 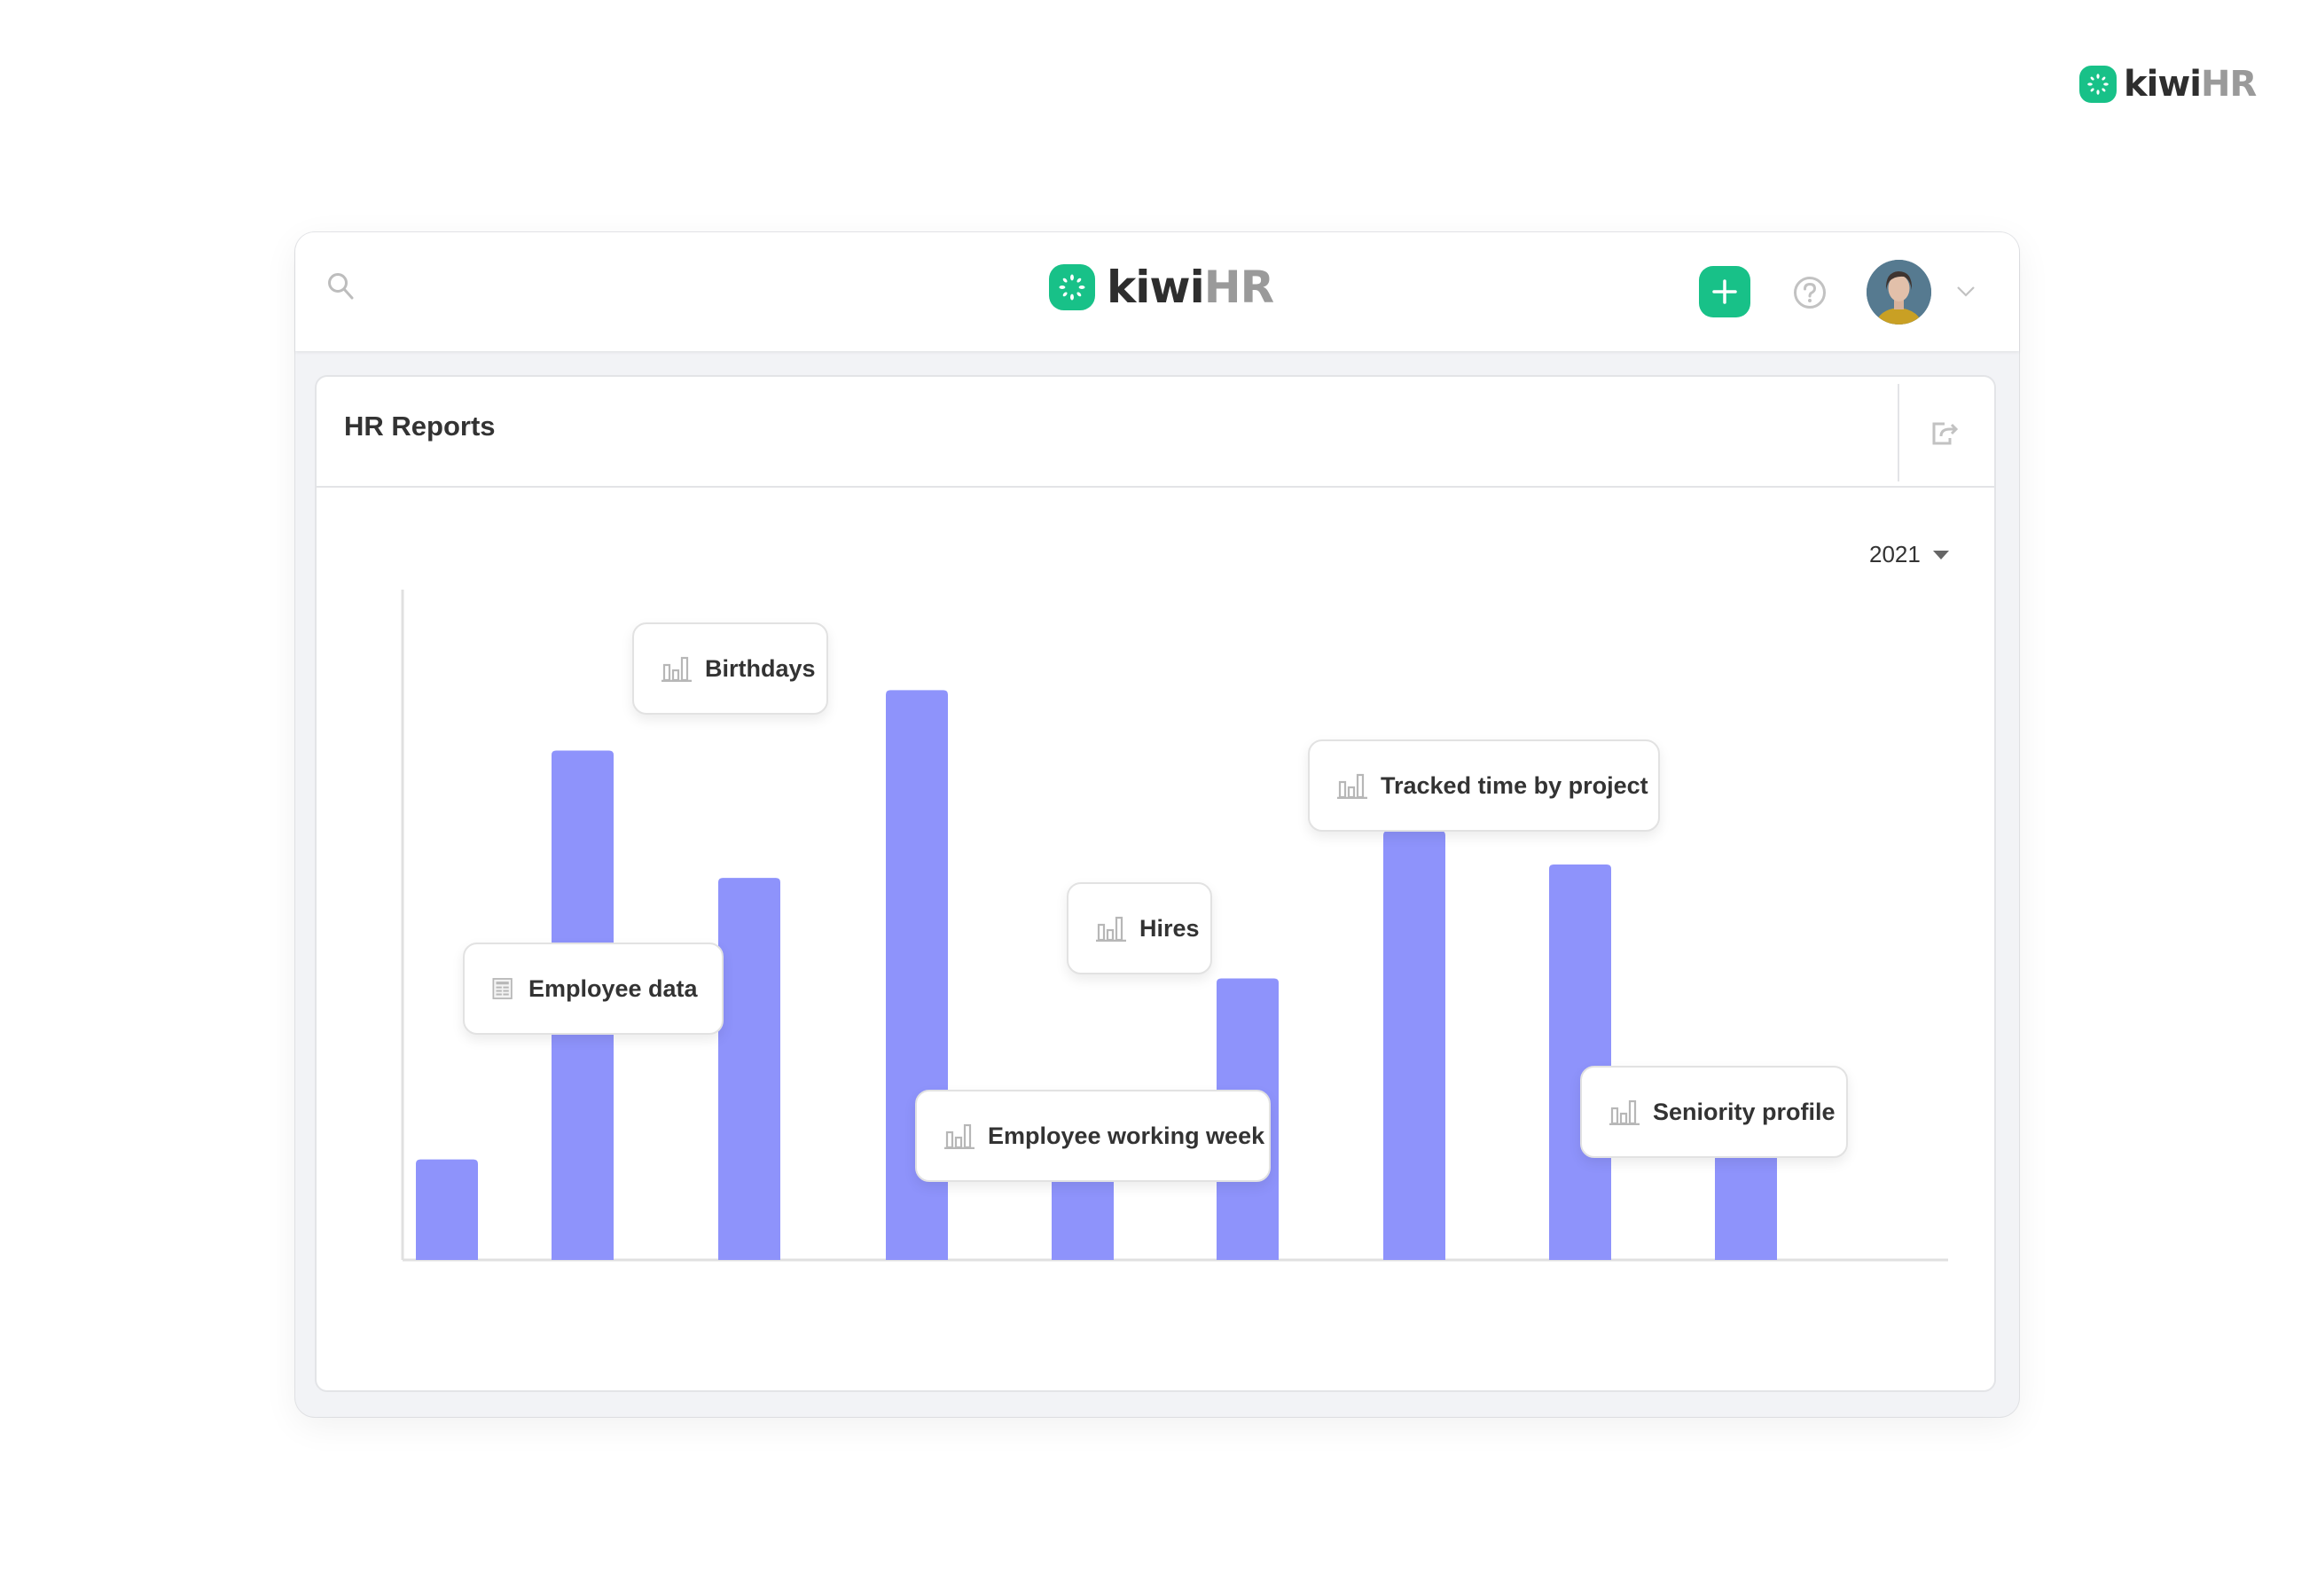 I want to click on report-chip-birthdays: Birthdays, so click(x=730, y=669).